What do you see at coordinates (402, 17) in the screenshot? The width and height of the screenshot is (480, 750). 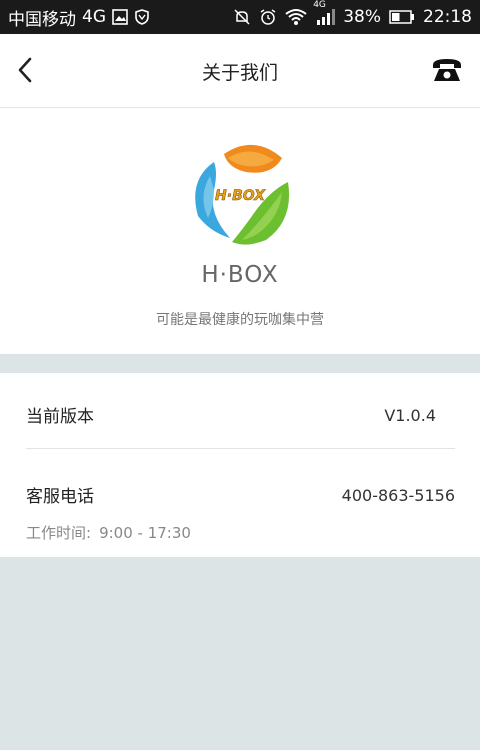 I see `battery-icon` at bounding box center [402, 17].